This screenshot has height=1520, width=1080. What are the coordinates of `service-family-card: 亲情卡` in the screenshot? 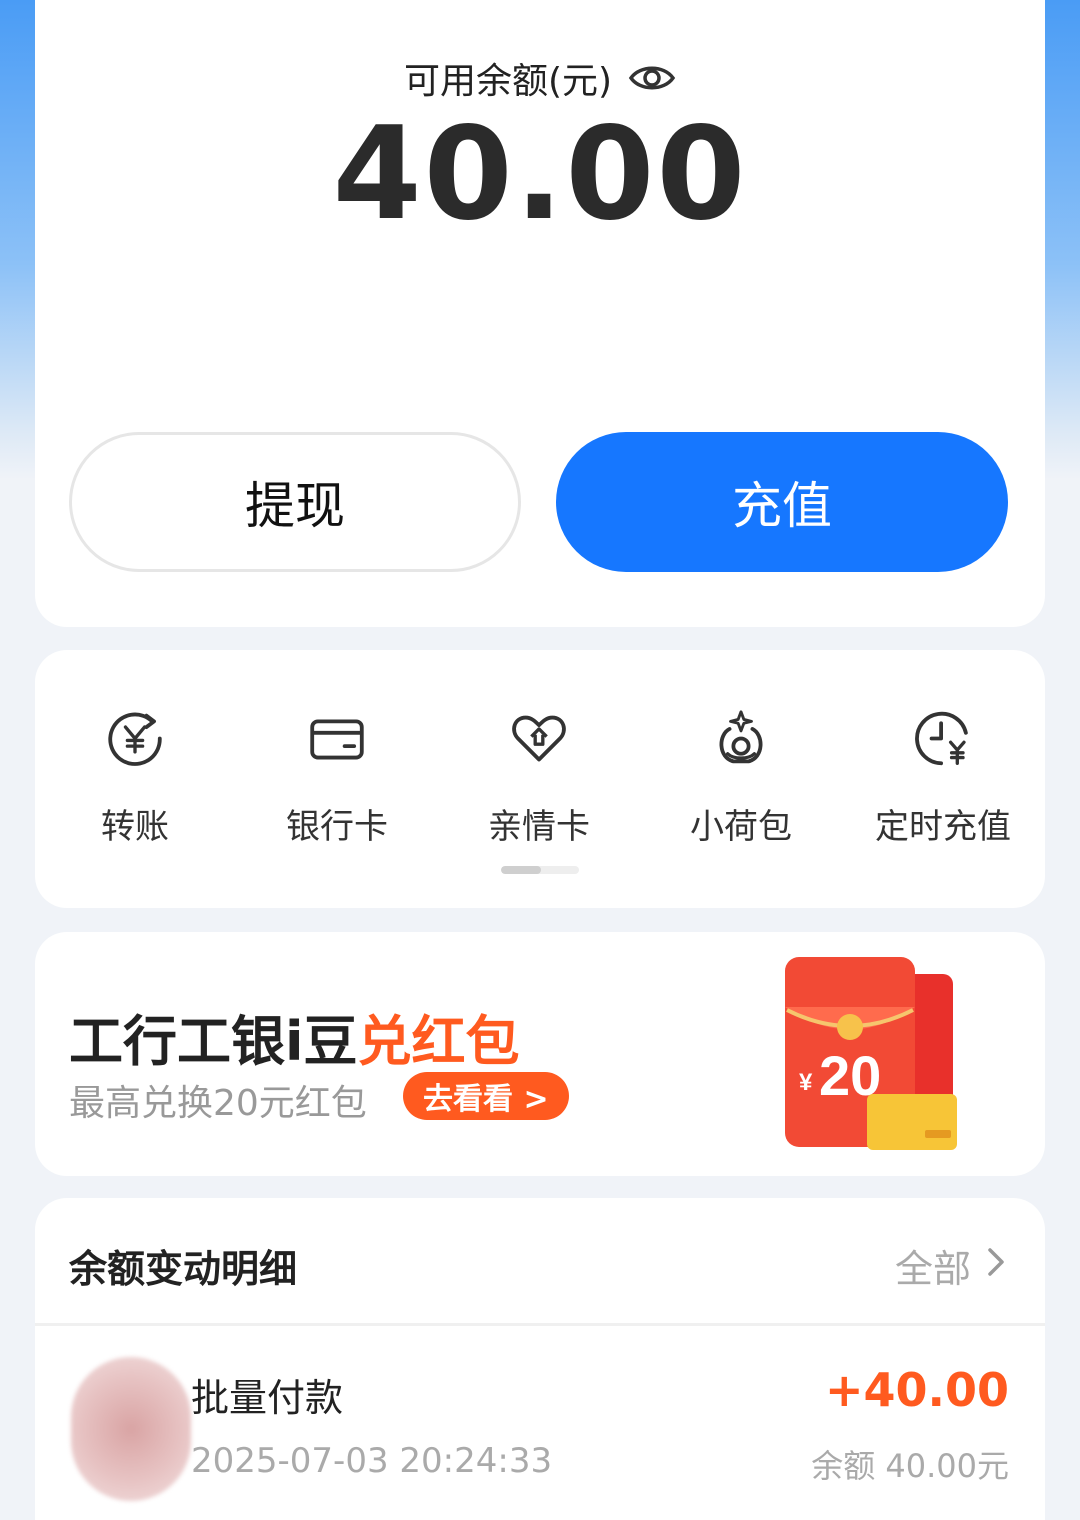 It's located at (539, 778).